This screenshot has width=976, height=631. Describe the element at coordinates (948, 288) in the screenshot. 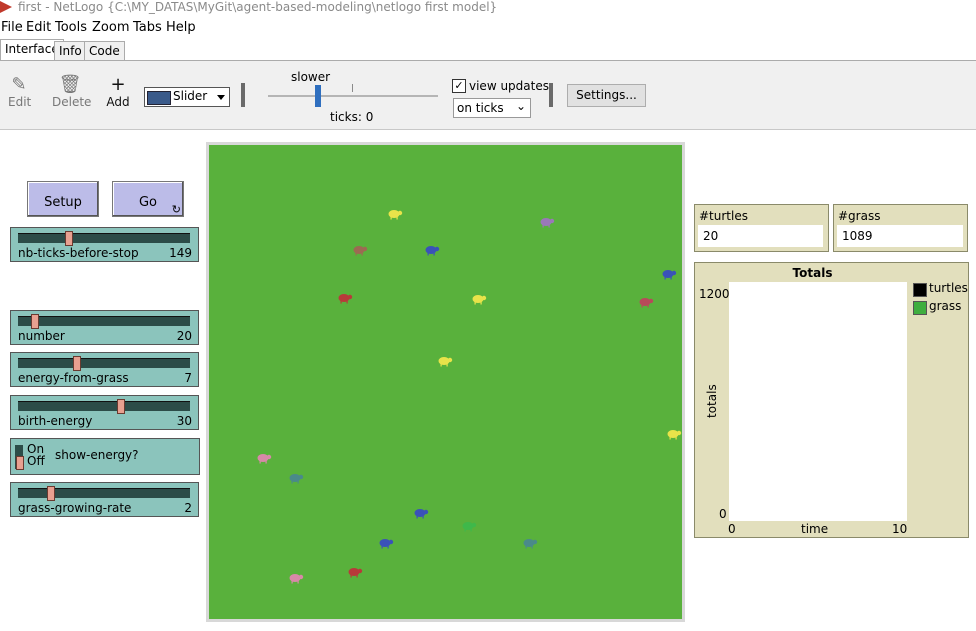

I see `legend-label: turtles` at that location.